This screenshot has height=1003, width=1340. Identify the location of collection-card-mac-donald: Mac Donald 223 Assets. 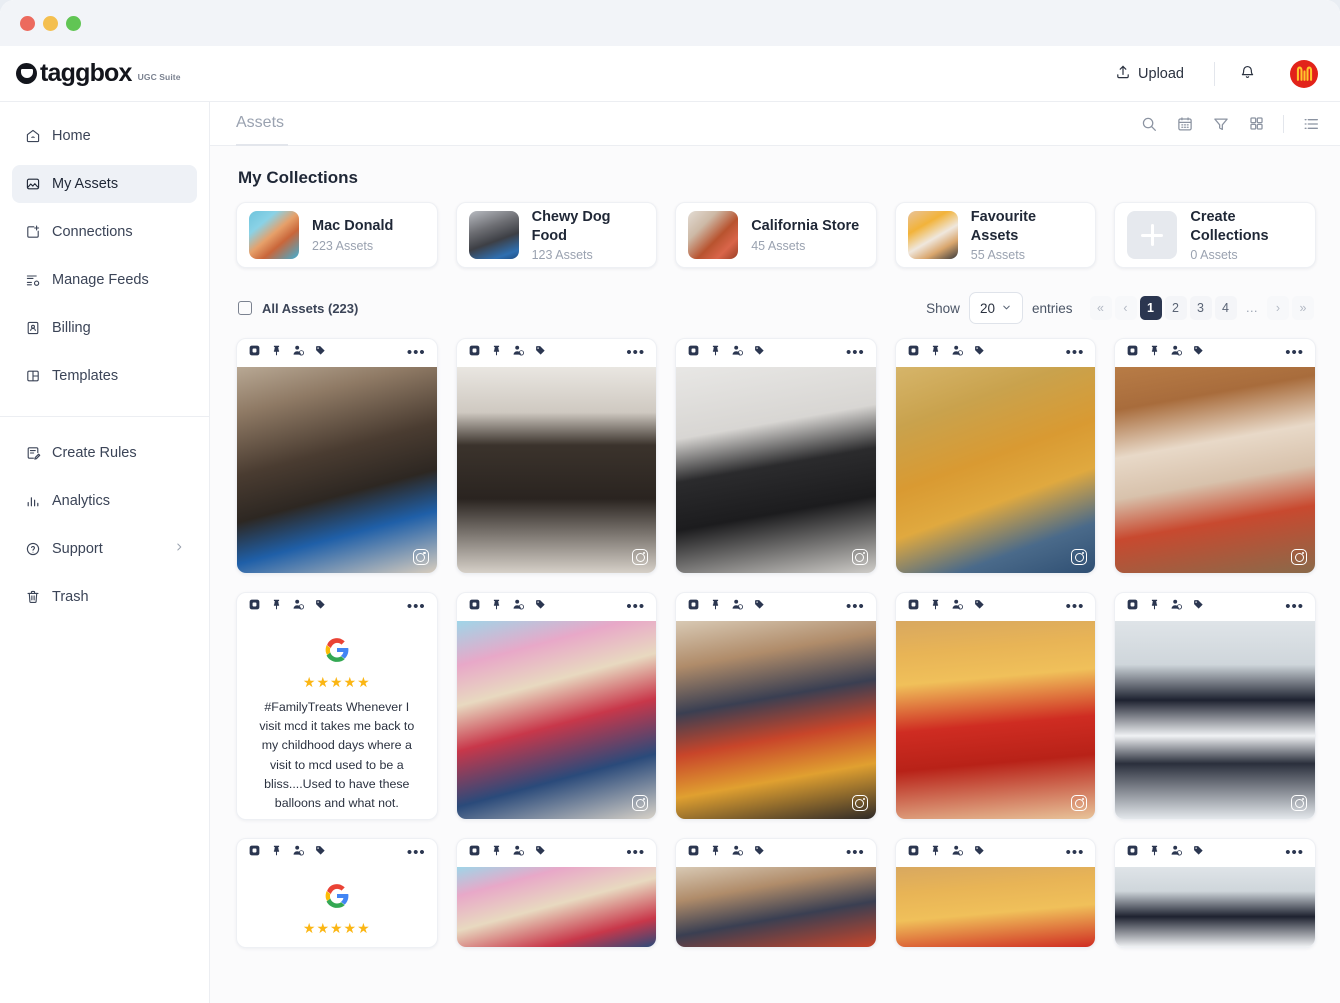
(337, 235).